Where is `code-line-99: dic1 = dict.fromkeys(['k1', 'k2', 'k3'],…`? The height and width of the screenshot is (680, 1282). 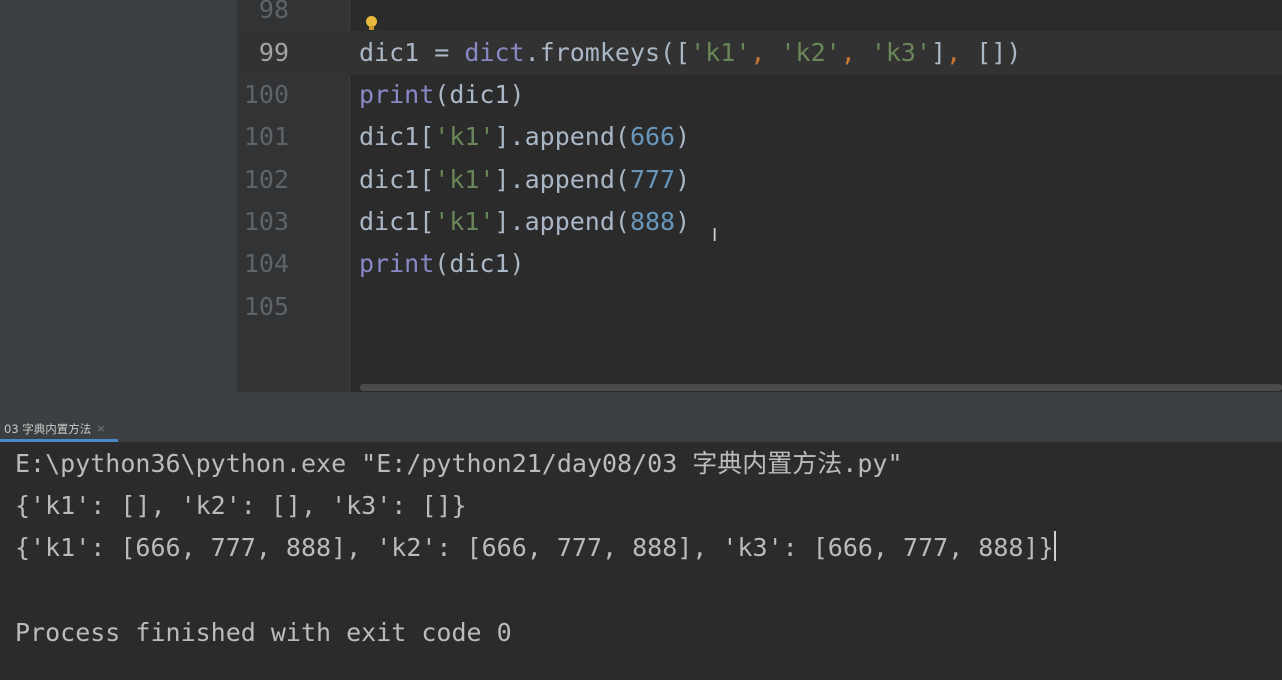
code-line-99: dic1 = dict.fromkeys(['k1', 'k2', 'k3'],… is located at coordinates (690, 53).